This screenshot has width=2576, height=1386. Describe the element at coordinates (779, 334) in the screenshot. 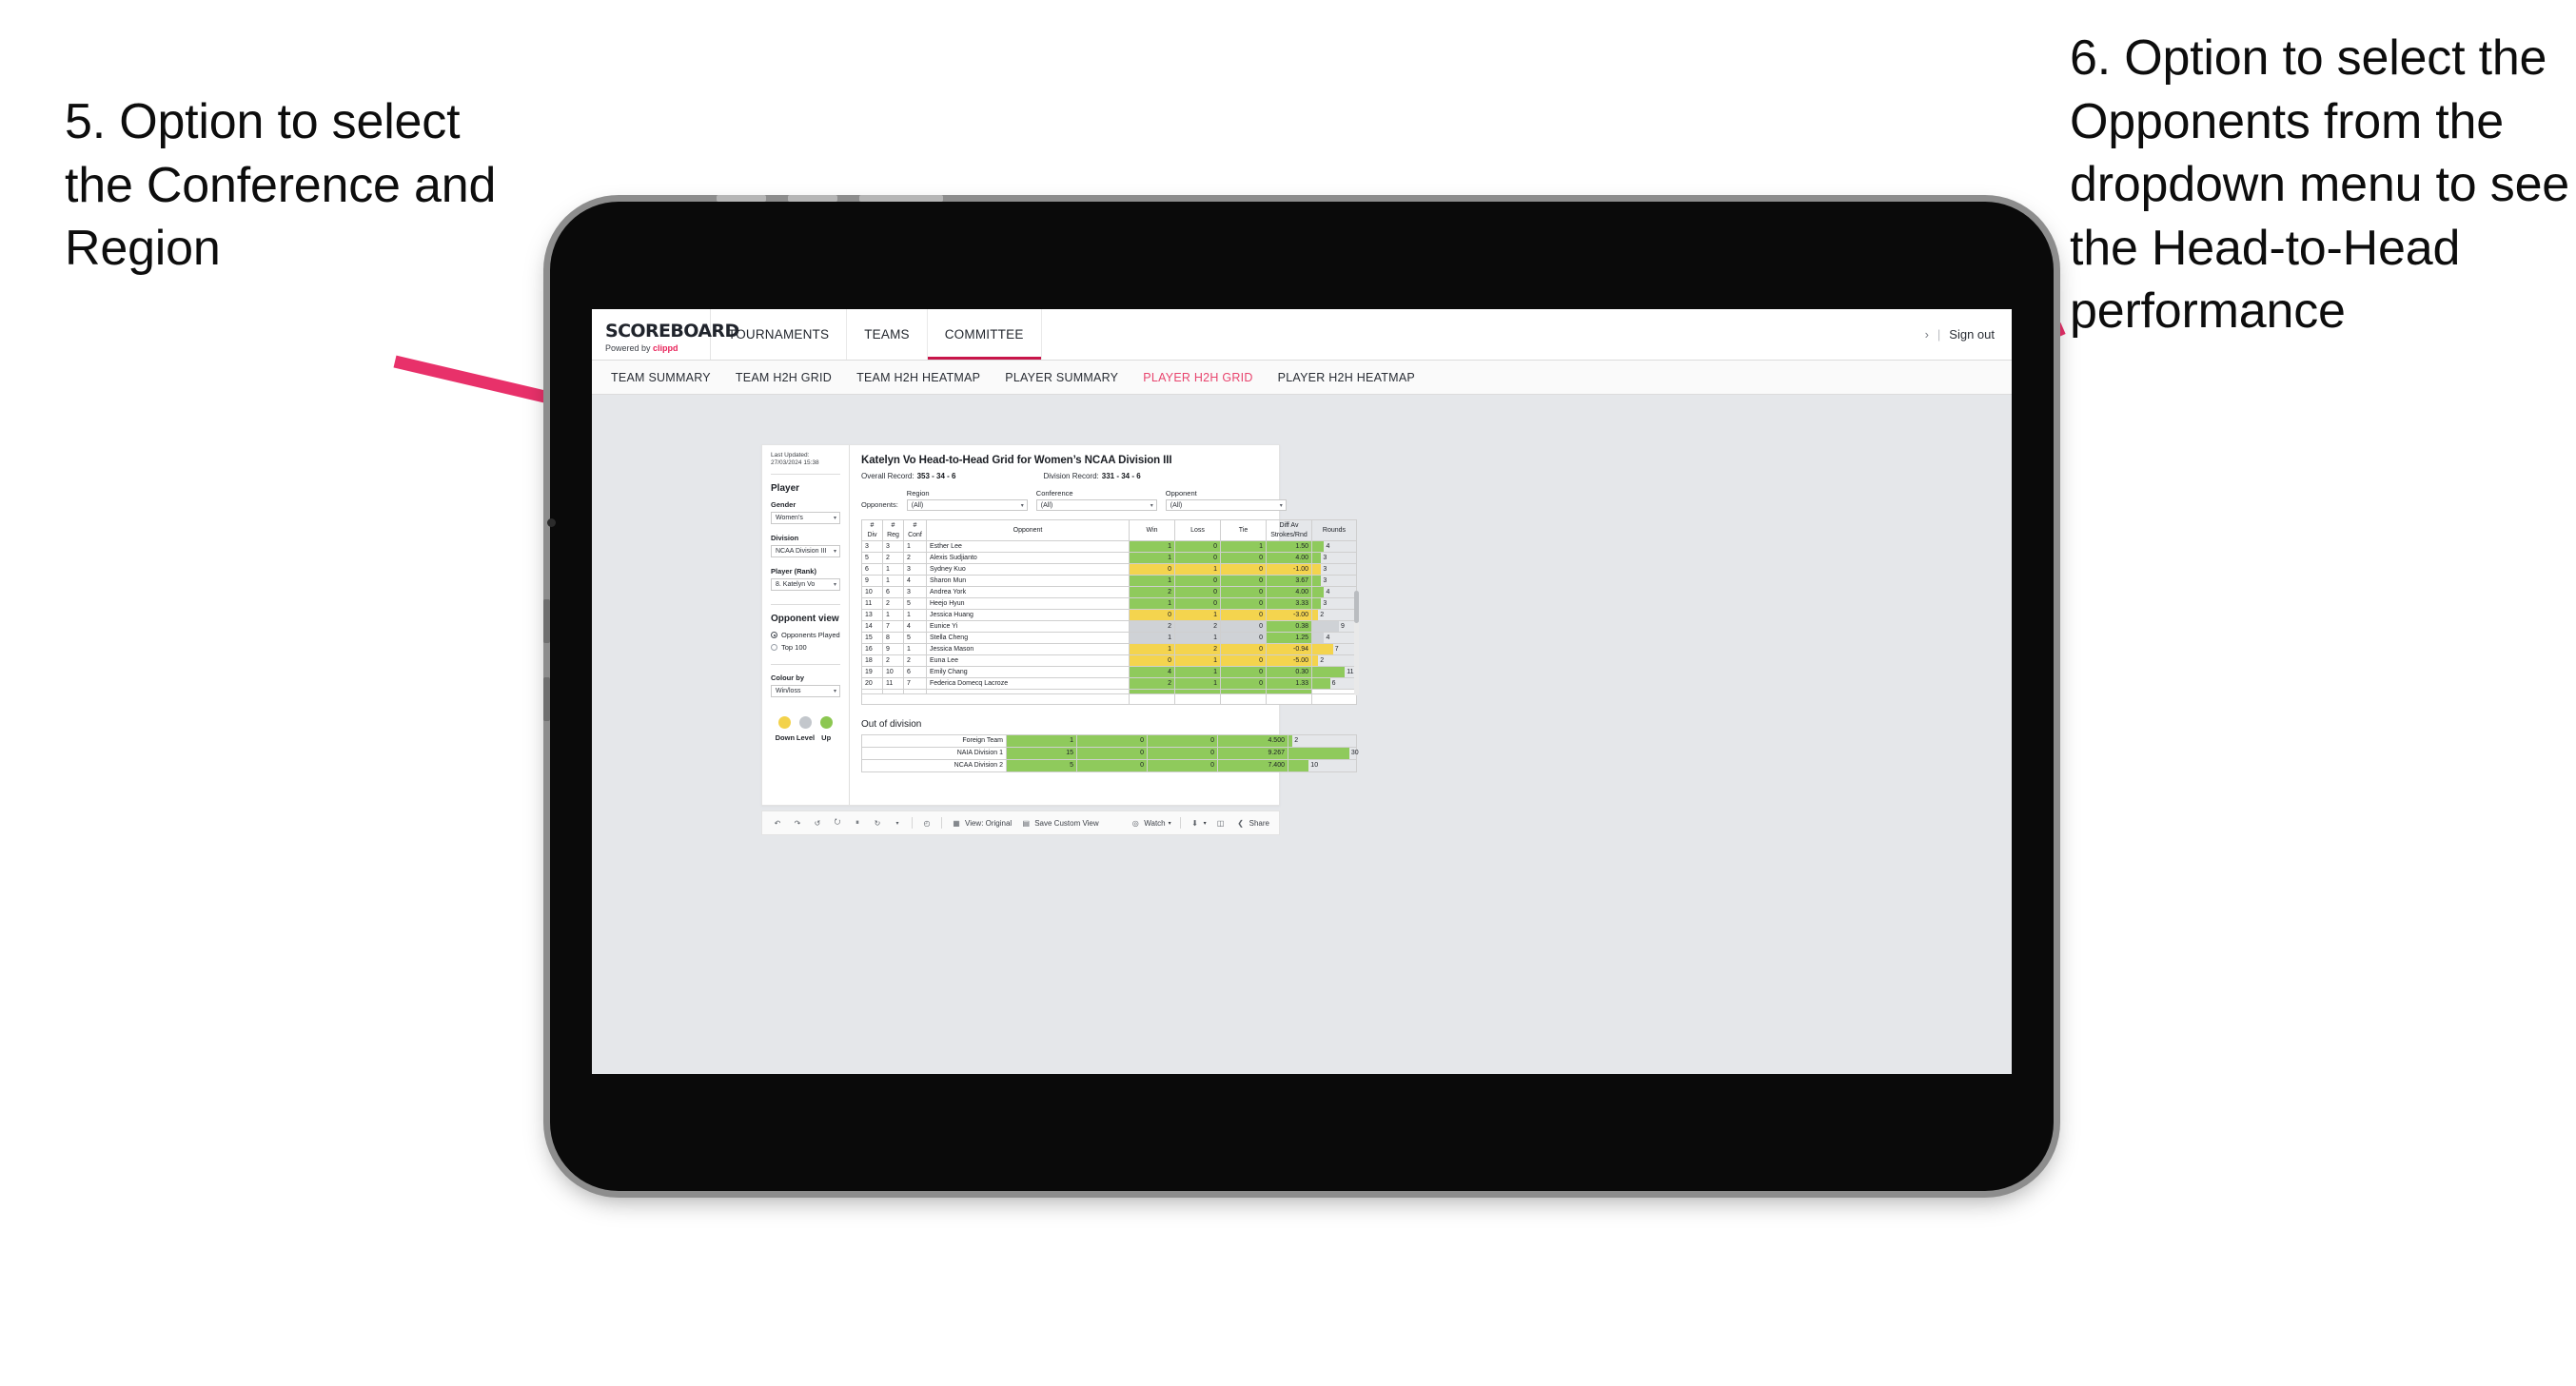

I see `nav-tab-tournaments: TOURNAMENTS` at that location.